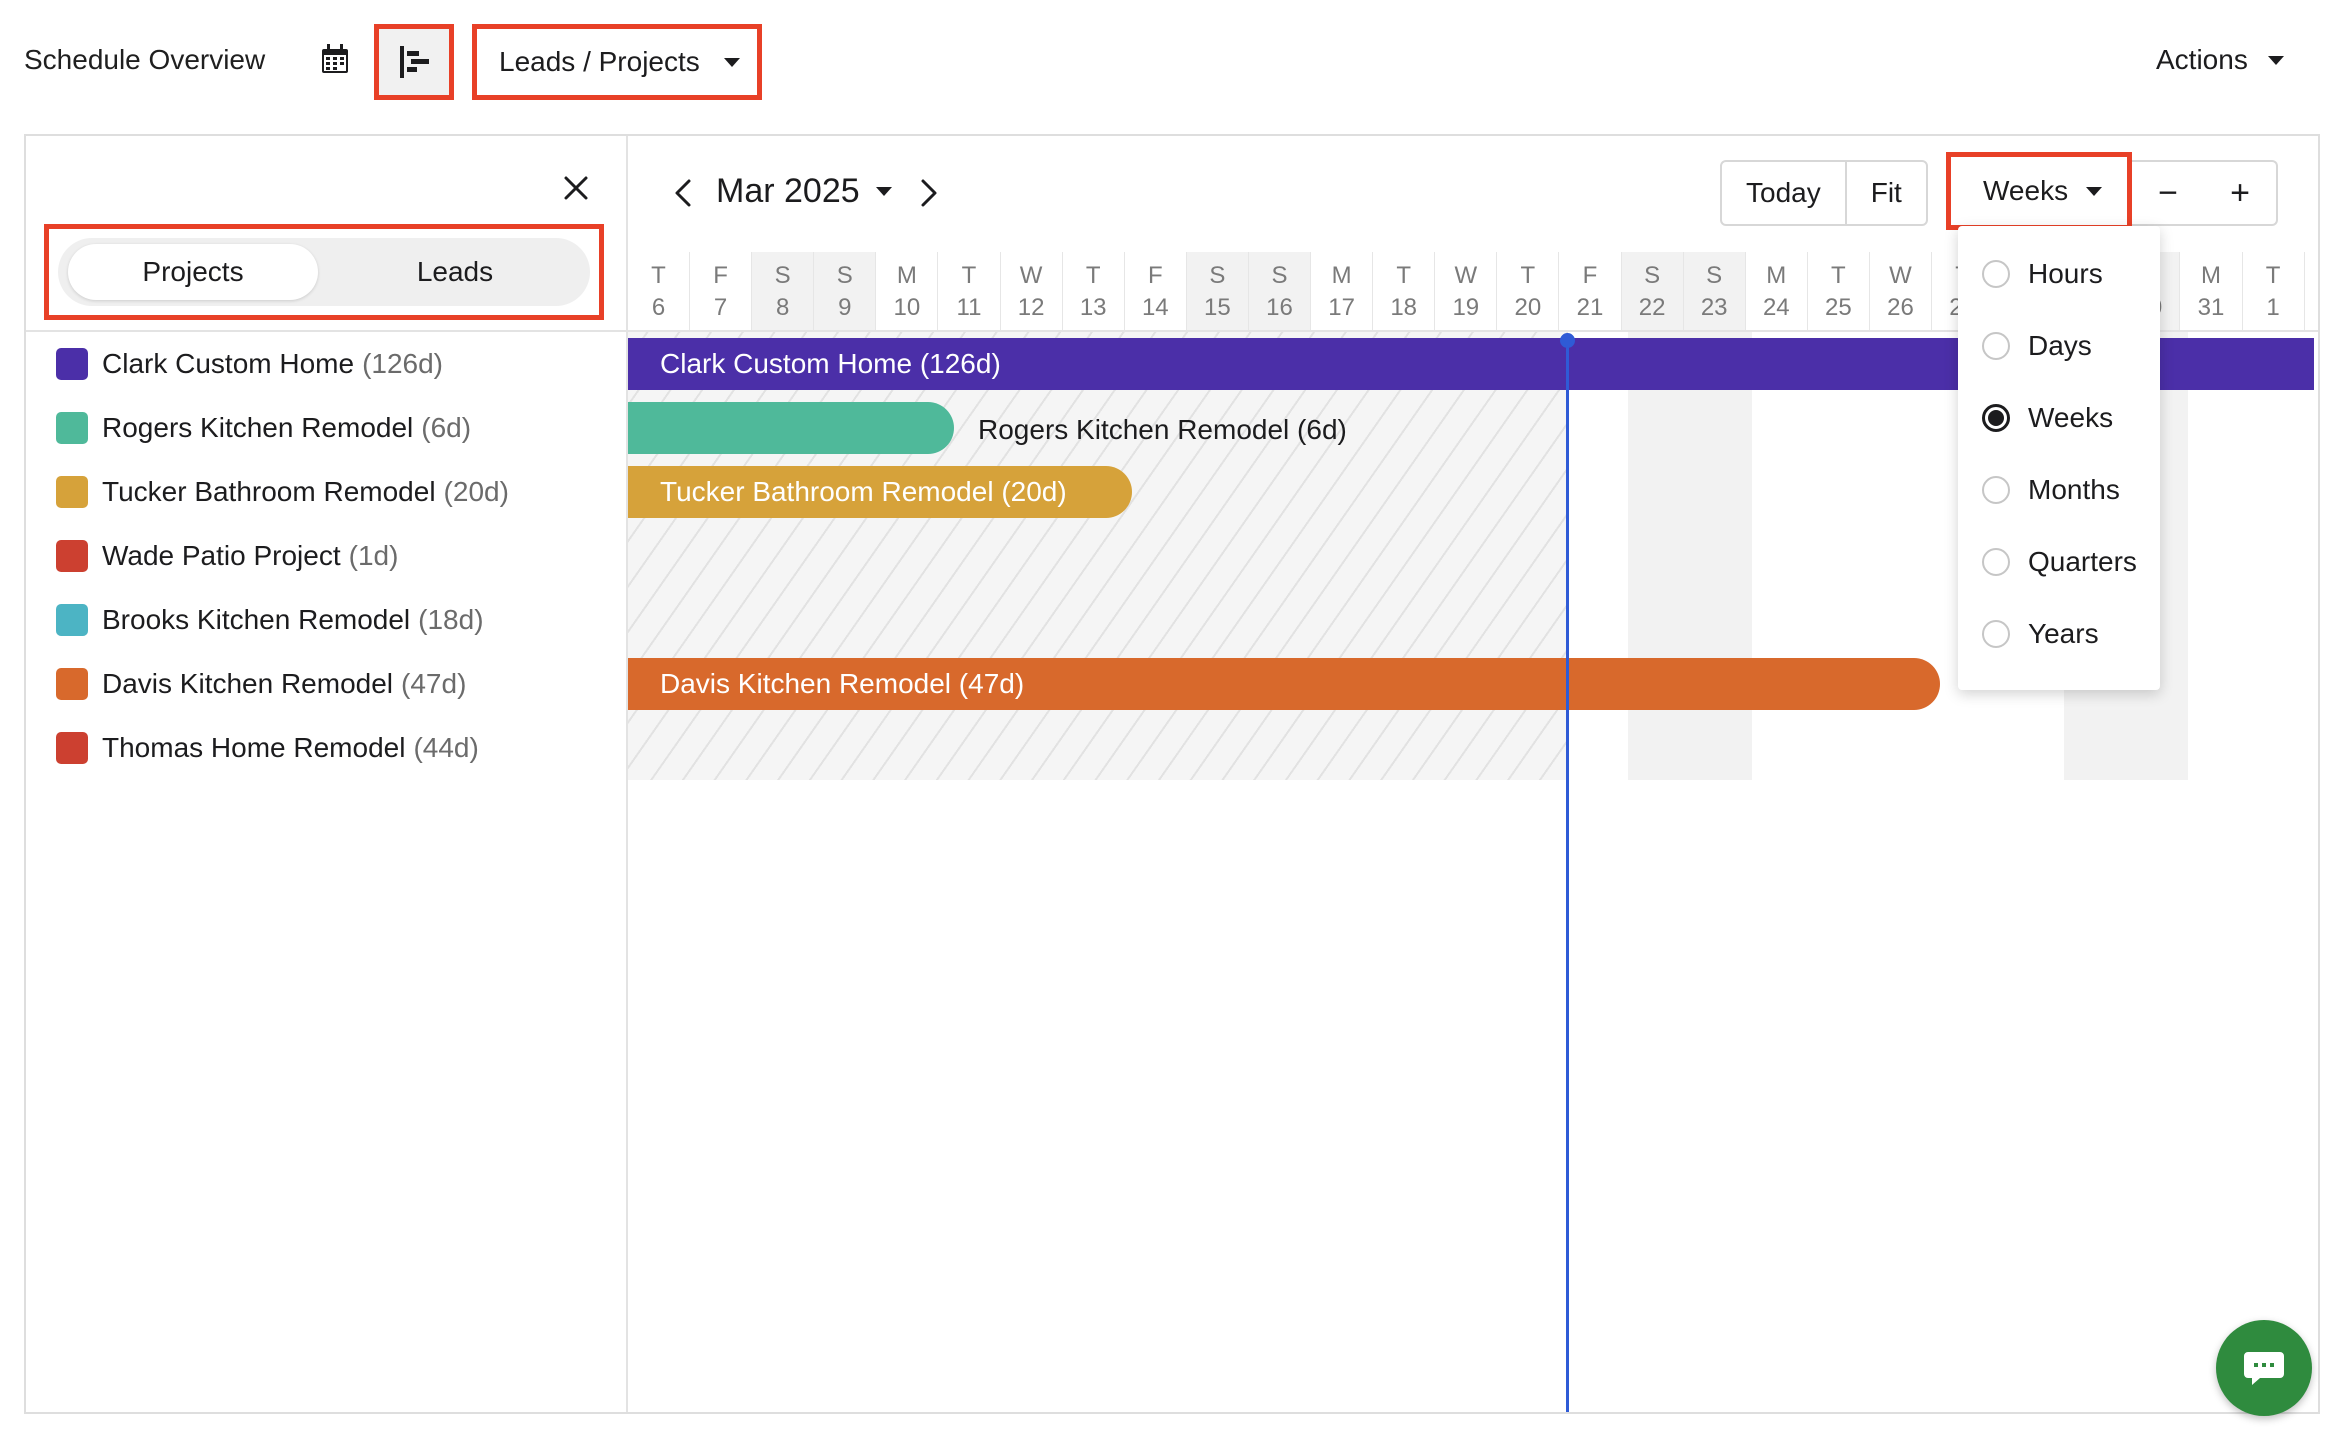 This screenshot has width=2344, height=1448. What do you see at coordinates (907, 307) in the screenshot?
I see `day-number: 10` at bounding box center [907, 307].